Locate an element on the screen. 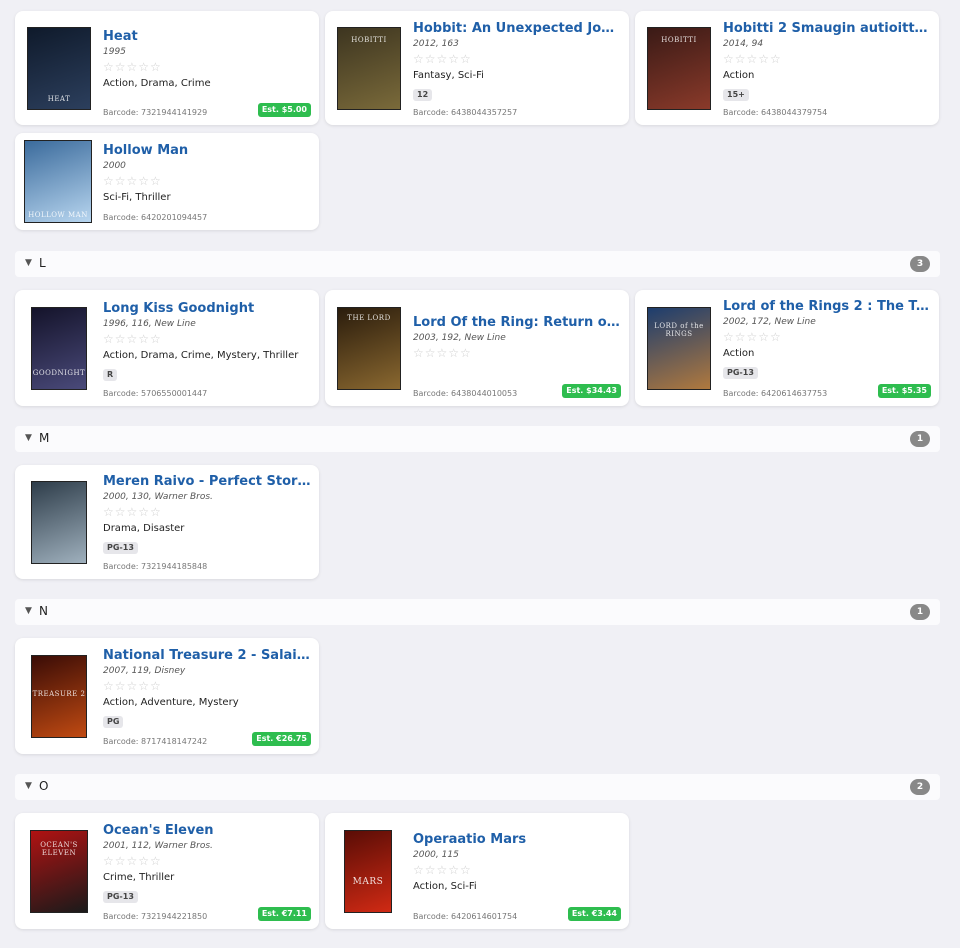  group-count-badge: 3 is located at coordinates (920, 264).